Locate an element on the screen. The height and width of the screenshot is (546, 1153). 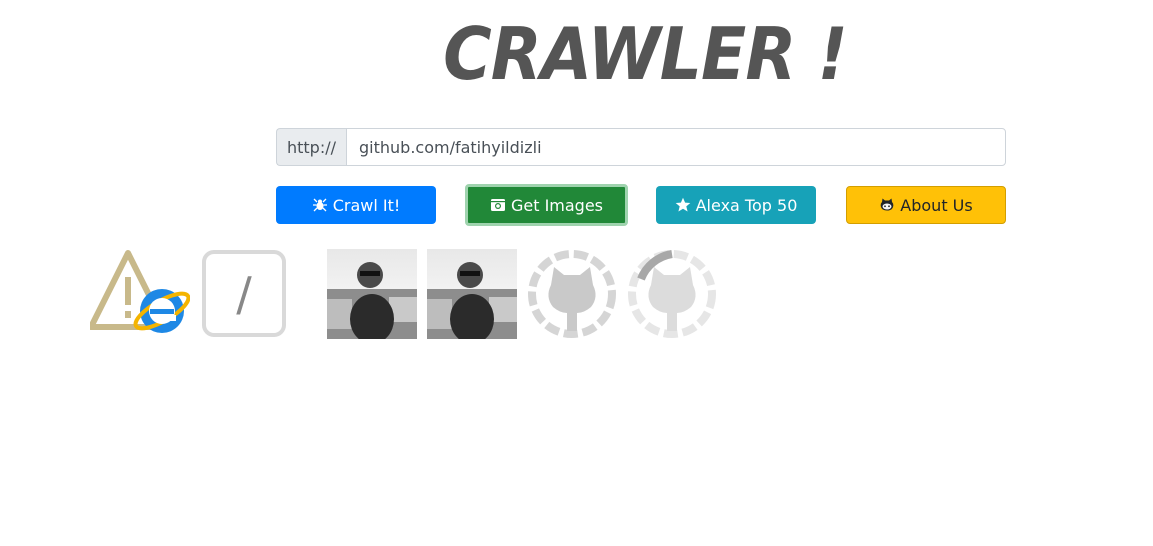
url-prefix: http:// is located at coordinates (311, 147).